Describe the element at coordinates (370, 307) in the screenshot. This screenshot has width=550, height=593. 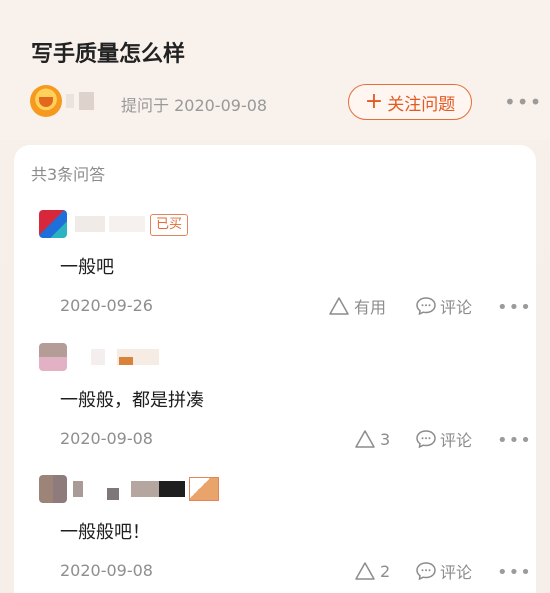
I see `useful-label: 有用` at that location.